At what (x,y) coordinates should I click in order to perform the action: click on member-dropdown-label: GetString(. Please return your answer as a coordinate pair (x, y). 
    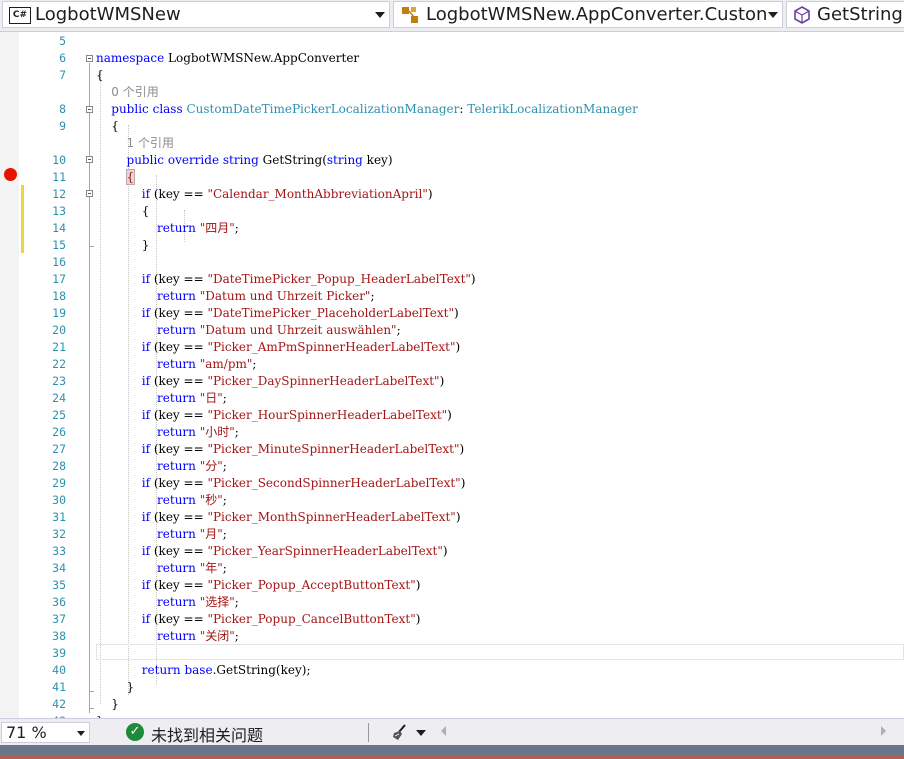
    Looking at the image, I should click on (860, 14).